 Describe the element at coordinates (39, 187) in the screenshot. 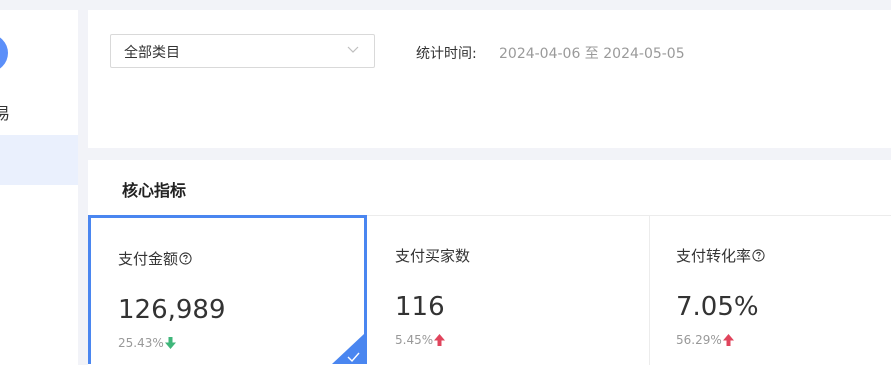

I see `sidebar: 易` at that location.